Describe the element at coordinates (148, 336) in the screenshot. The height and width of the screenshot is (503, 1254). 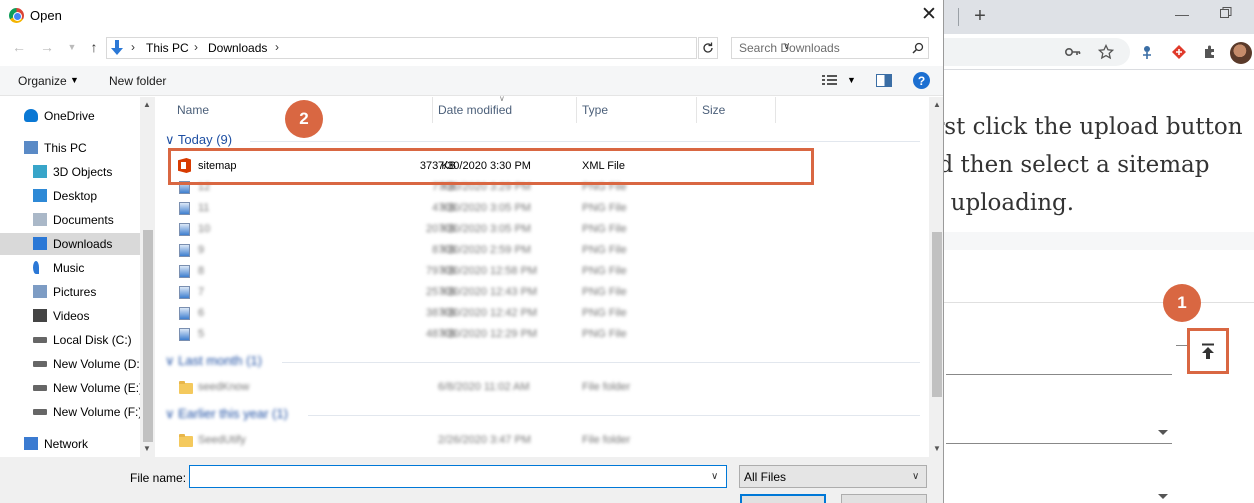
I see `sidebar-scroll-thumb` at that location.